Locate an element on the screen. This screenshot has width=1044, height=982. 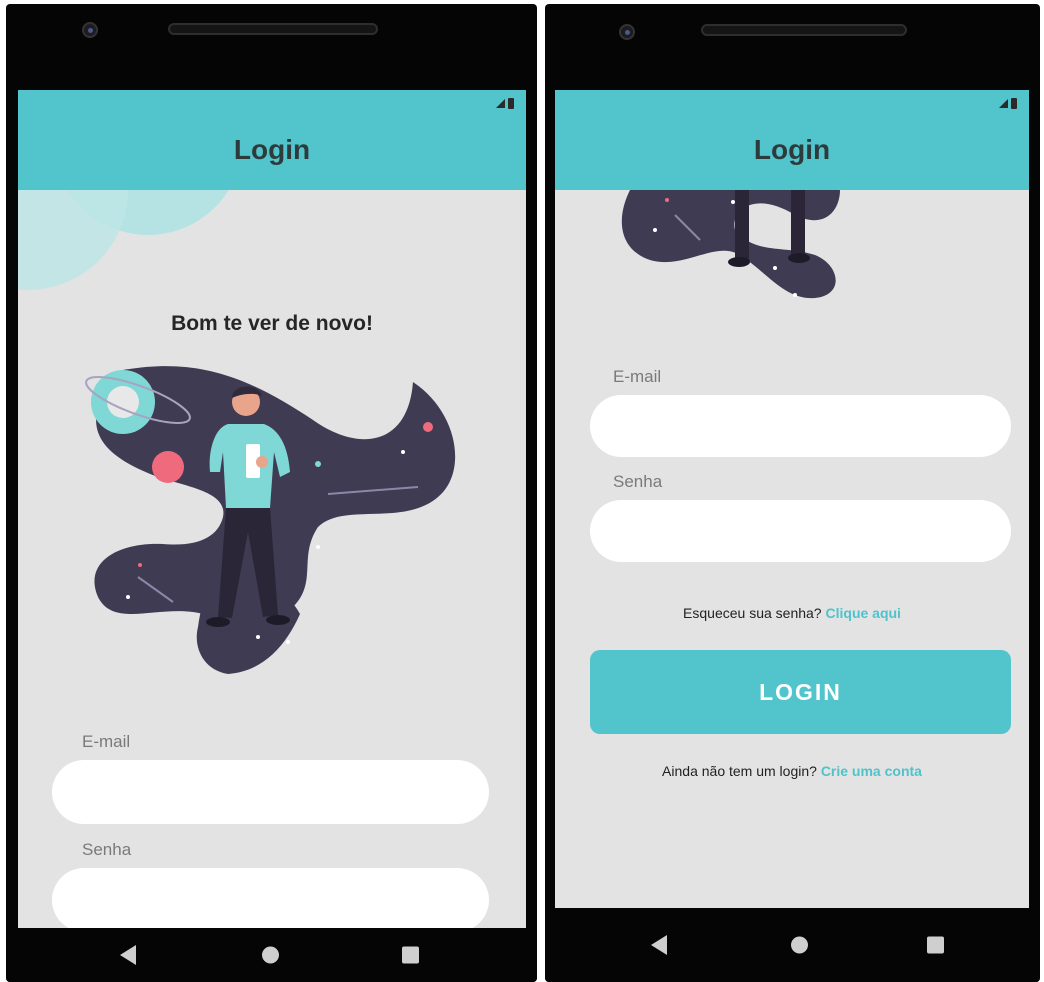
forgot-password-link: Clique aqui is located at coordinates (863, 613).